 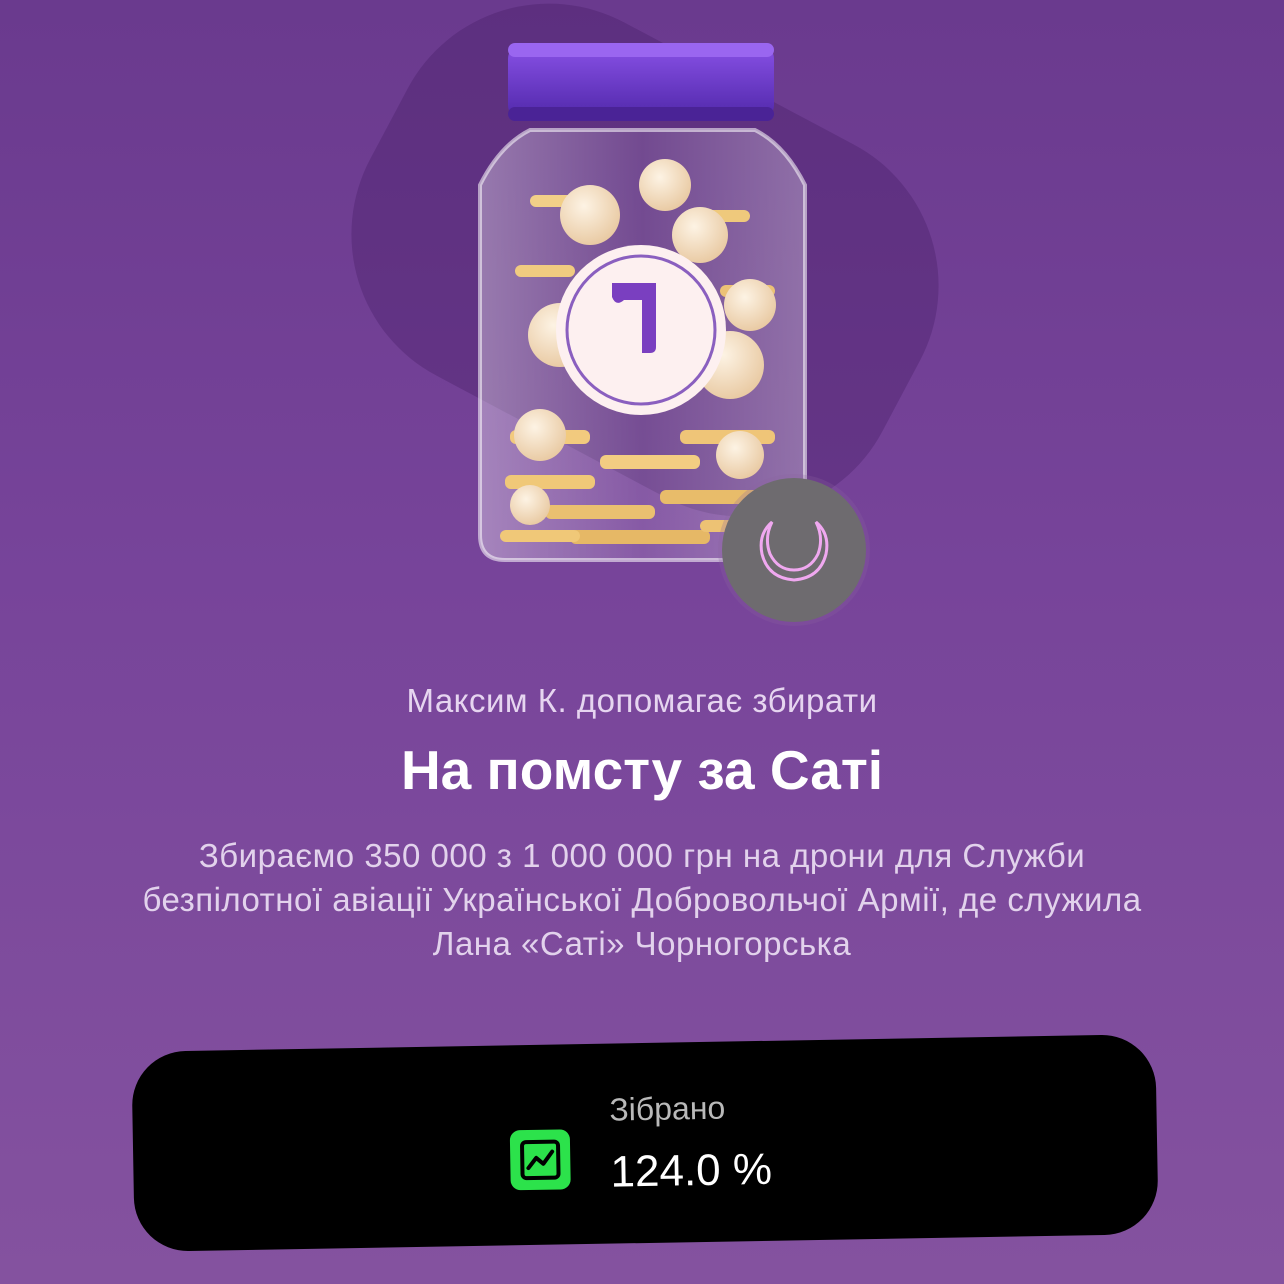 I want to click on helper-subtitle: Максим К. допомагає збирати, so click(x=642, y=700).